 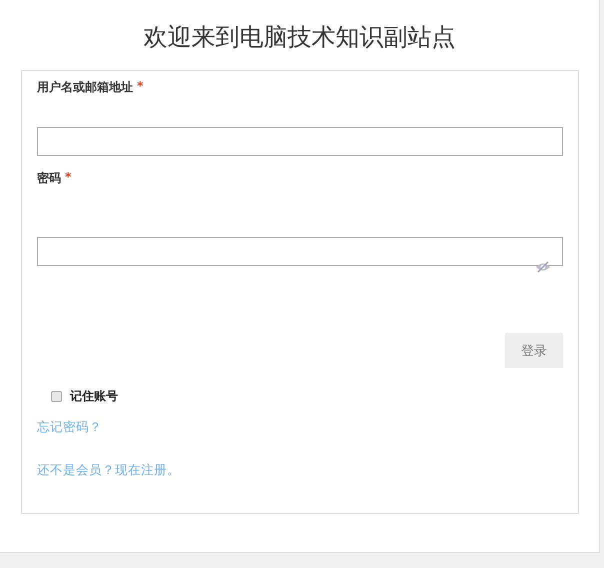 I want to click on field-label: 用户名或邮箱地址, so click(x=85, y=87).